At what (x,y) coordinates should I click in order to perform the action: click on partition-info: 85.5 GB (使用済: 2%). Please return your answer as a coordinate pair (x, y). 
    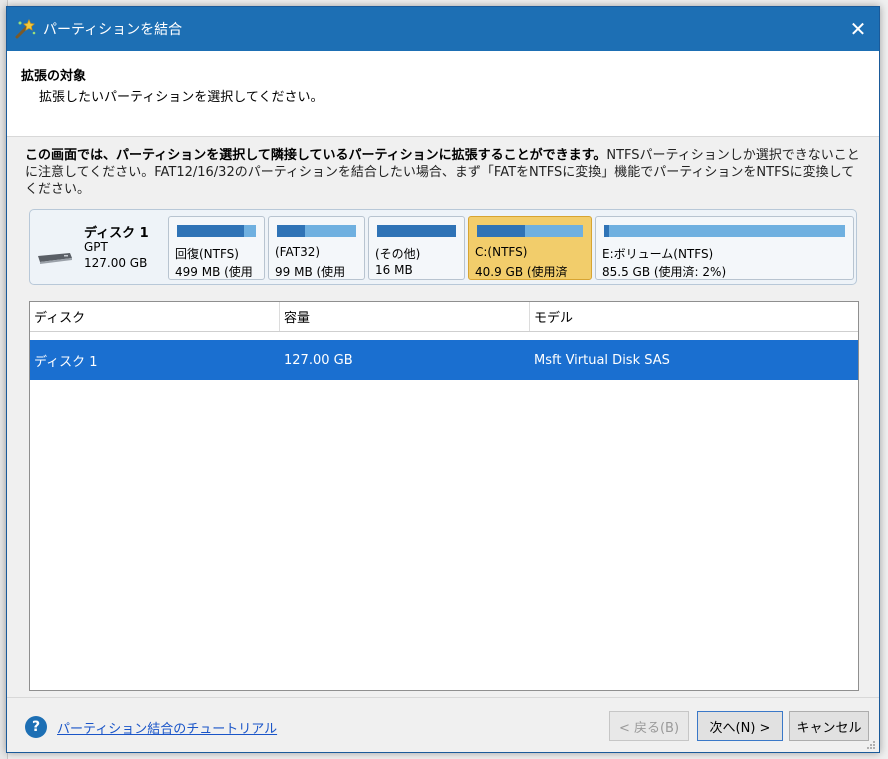
    Looking at the image, I should click on (664, 272).